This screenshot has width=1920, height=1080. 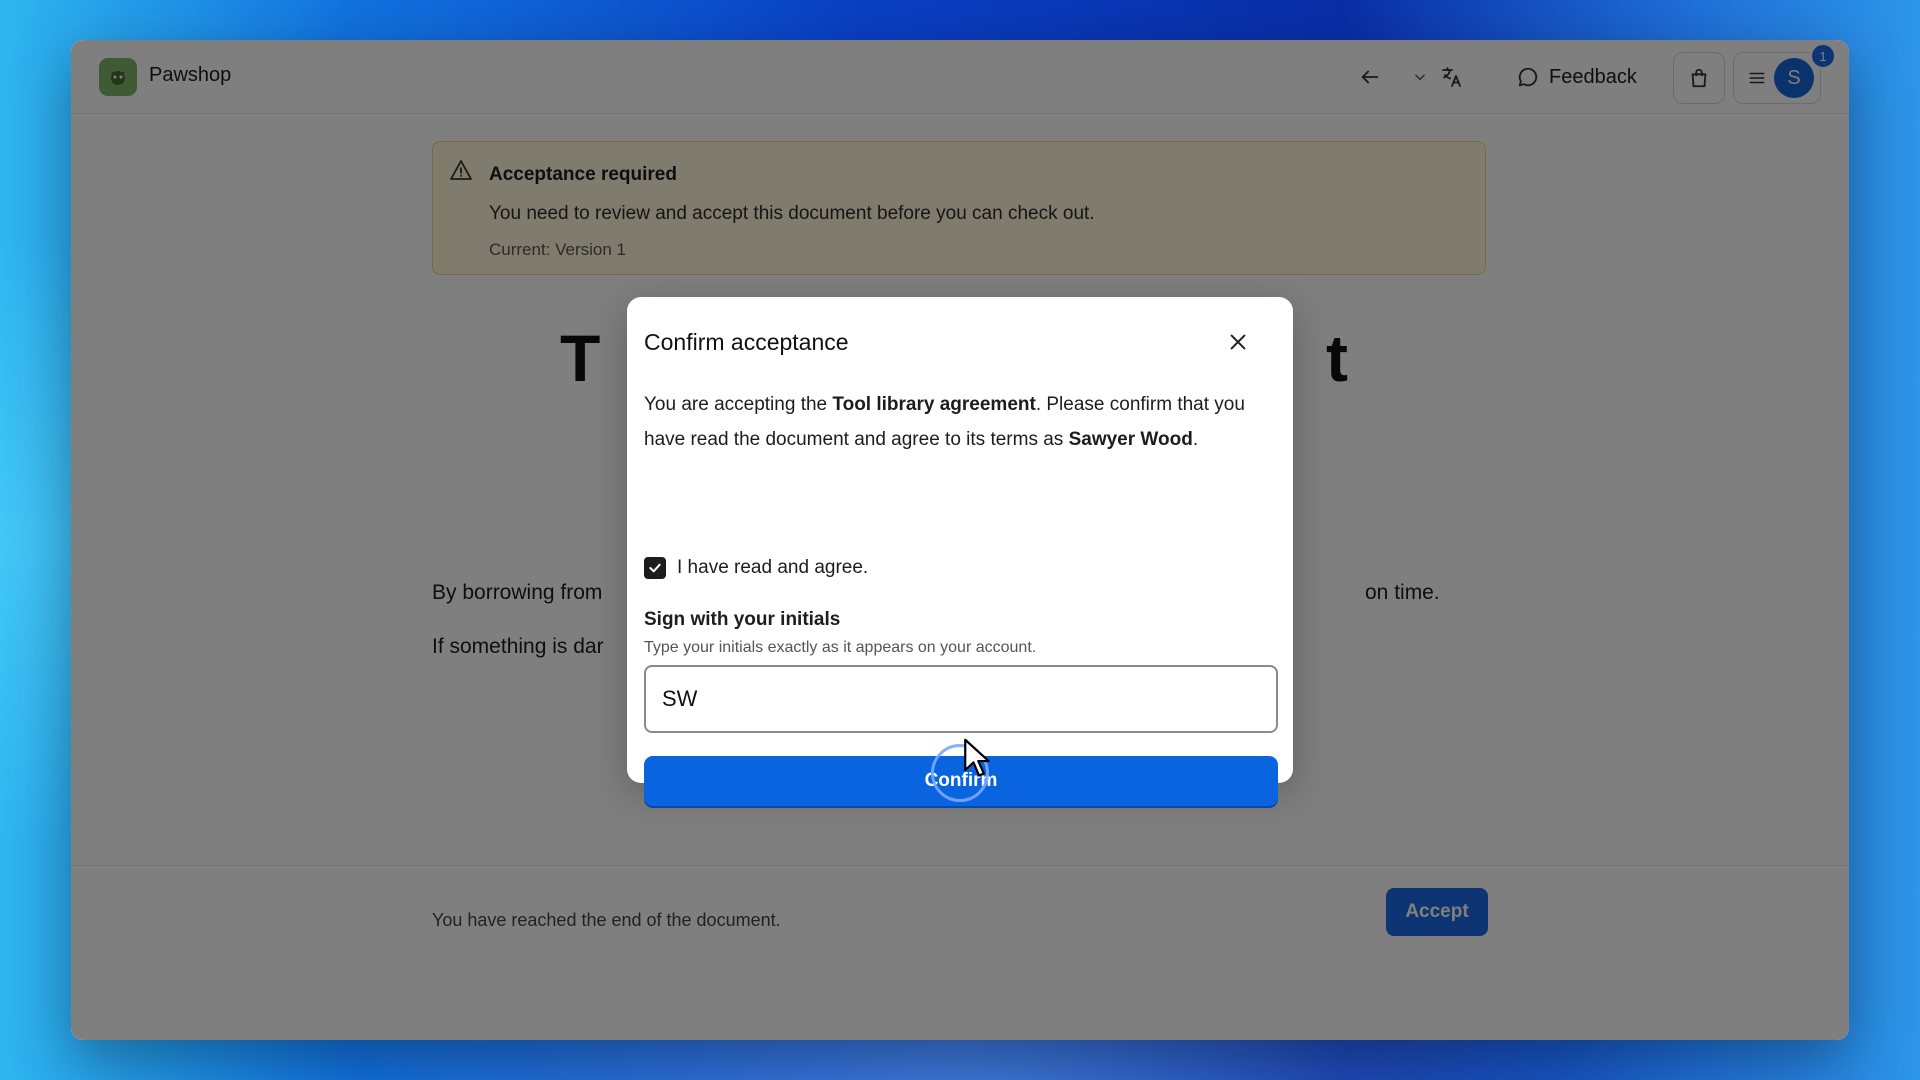 I want to click on mouse-cursor-icon, so click(x=977, y=757).